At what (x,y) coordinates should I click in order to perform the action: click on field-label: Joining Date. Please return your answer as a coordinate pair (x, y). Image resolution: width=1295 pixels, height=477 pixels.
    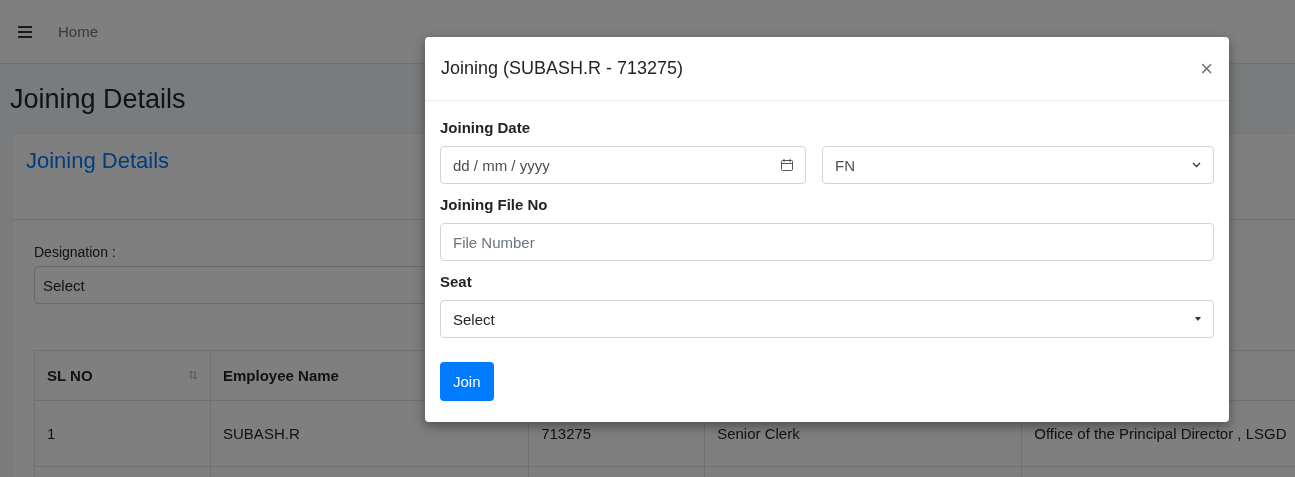
    Looking at the image, I should click on (485, 127).